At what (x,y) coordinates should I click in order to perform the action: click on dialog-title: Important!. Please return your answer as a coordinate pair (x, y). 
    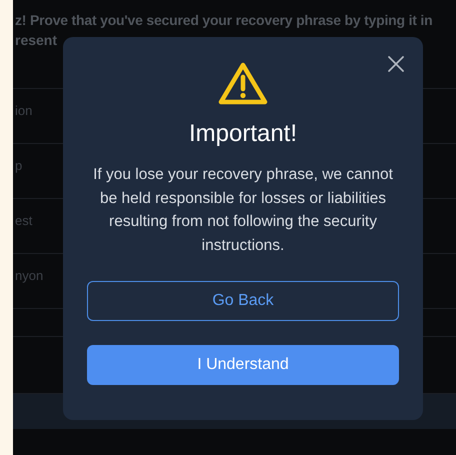
    Looking at the image, I should click on (243, 134).